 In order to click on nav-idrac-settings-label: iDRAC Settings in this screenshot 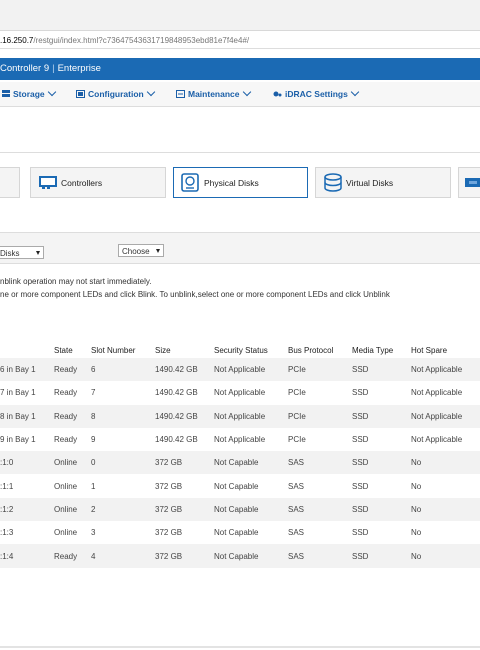, I will do `click(316, 94)`.